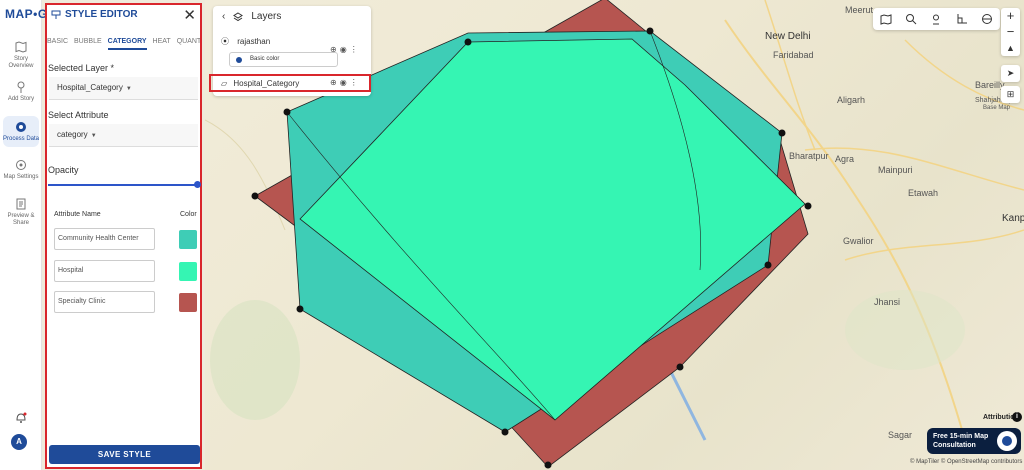  Describe the element at coordinates (1010, 16) in the screenshot. I see `zoom-in-button: +` at that location.